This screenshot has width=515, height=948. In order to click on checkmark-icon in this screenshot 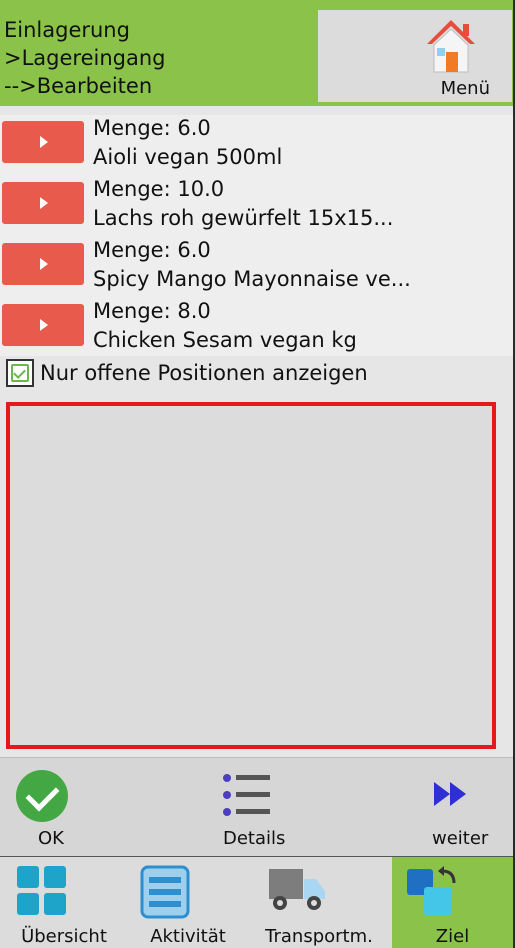, I will do `click(20, 373)`.